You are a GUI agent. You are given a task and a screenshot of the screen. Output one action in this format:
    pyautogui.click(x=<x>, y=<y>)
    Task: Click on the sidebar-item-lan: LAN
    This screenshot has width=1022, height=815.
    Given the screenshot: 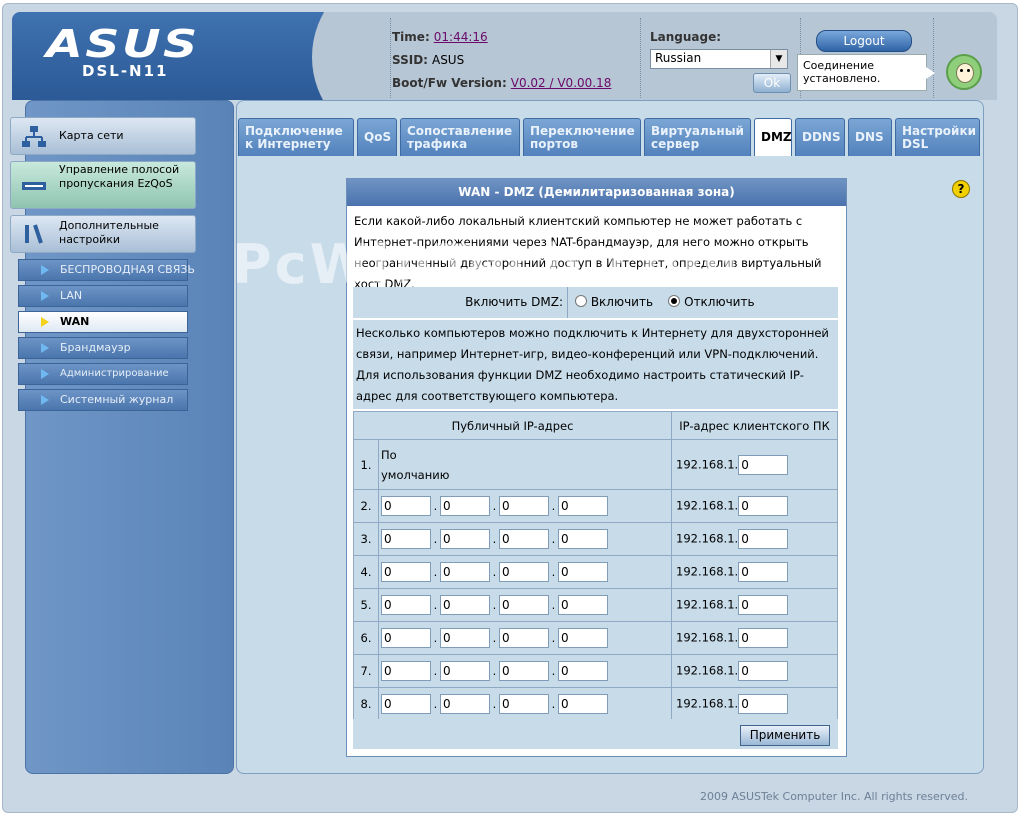 What is the action you would take?
    pyautogui.click(x=103, y=296)
    